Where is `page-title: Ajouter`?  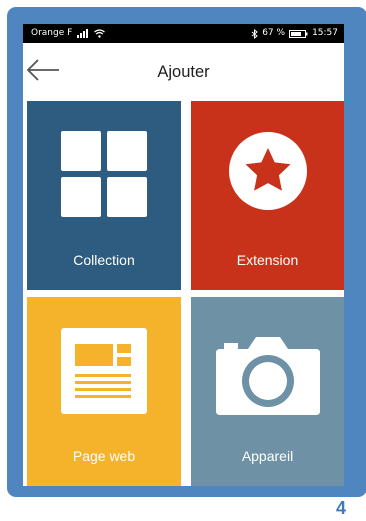
page-title: Ajouter is located at coordinates (183, 72).